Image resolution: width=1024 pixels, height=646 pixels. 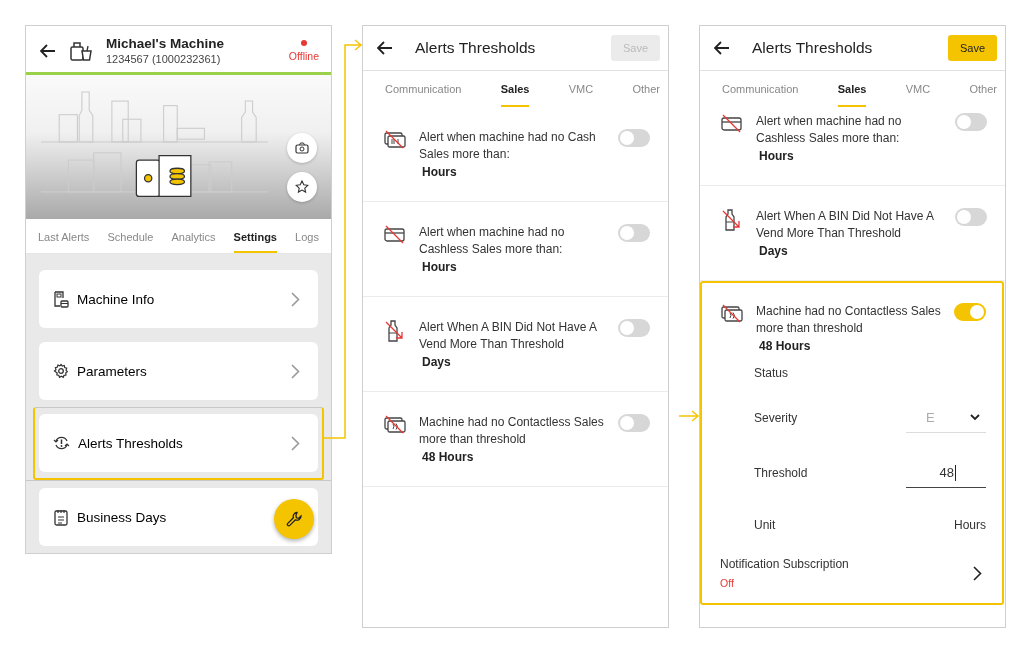 I want to click on machine-title: Michael's Machine, so click(x=165, y=43).